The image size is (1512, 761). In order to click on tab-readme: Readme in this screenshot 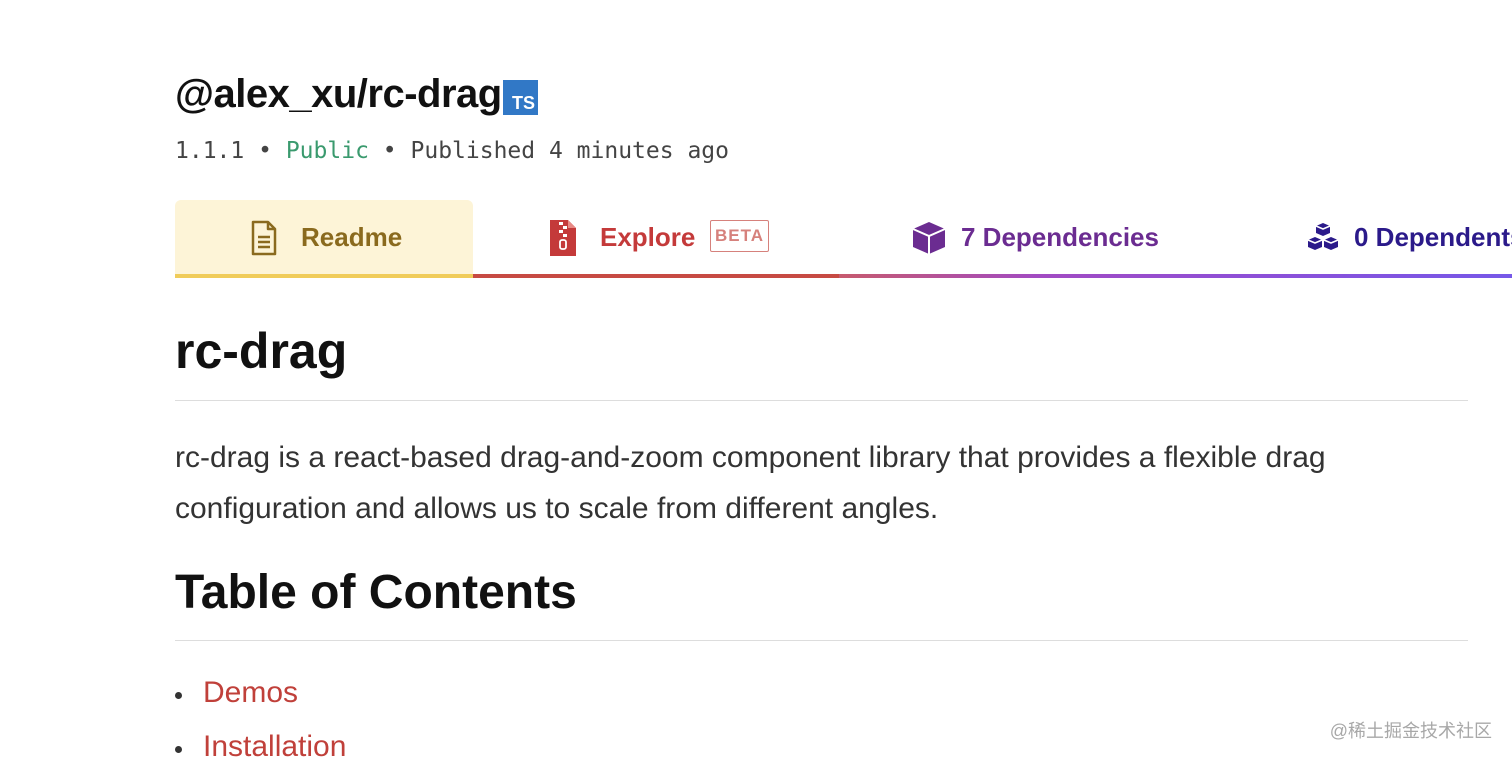, I will do `click(324, 239)`.